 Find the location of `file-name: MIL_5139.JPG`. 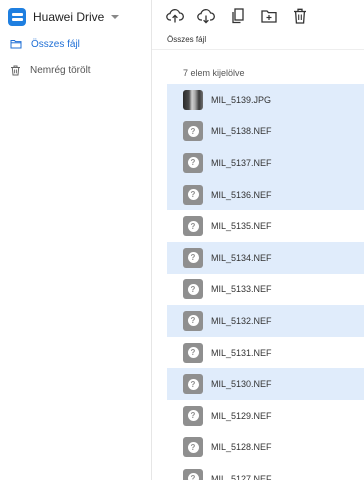

file-name: MIL_5139.JPG is located at coordinates (241, 99).